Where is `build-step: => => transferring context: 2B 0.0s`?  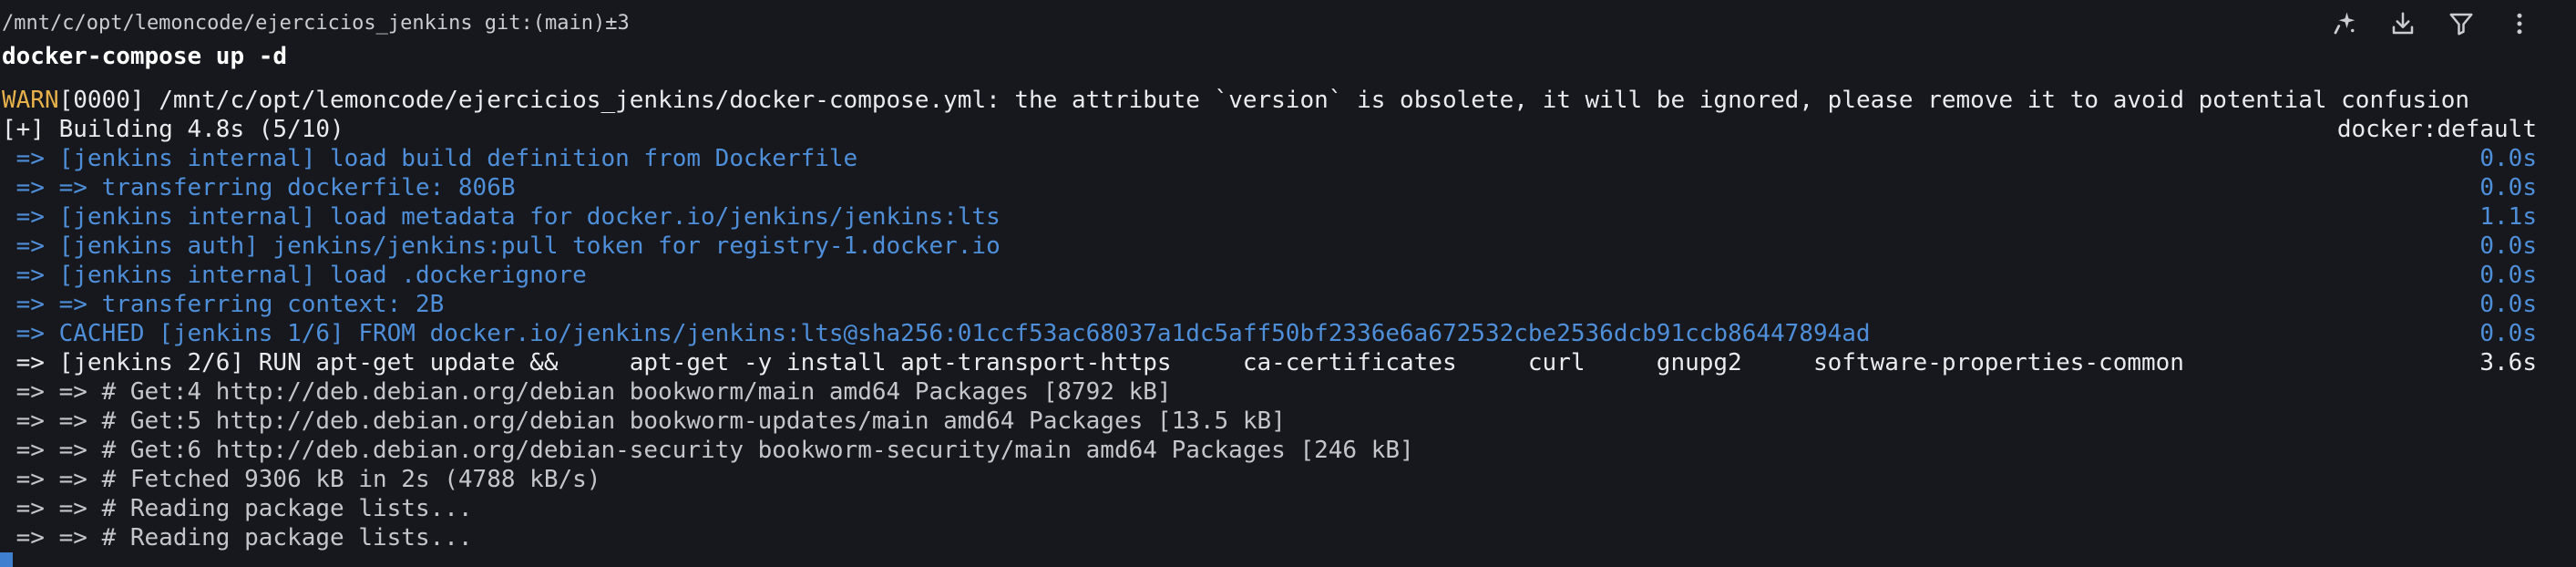
build-step: => => transferring context: 2B 0.0s is located at coordinates (1288, 304).